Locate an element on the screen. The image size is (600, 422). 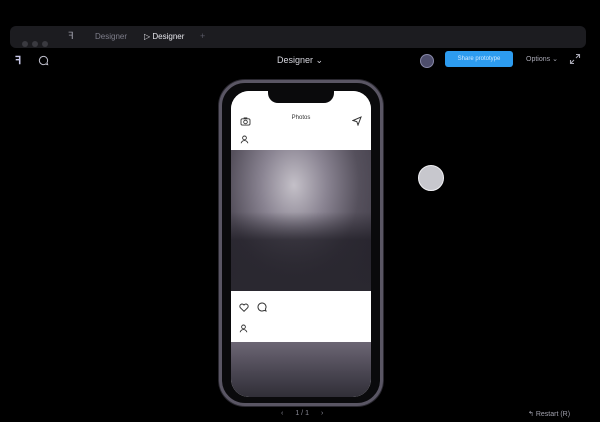
prototype-toolbar: ꟻ Designer ⌄ Share prototype Options ⌄ is located at coordinates (300, 60).